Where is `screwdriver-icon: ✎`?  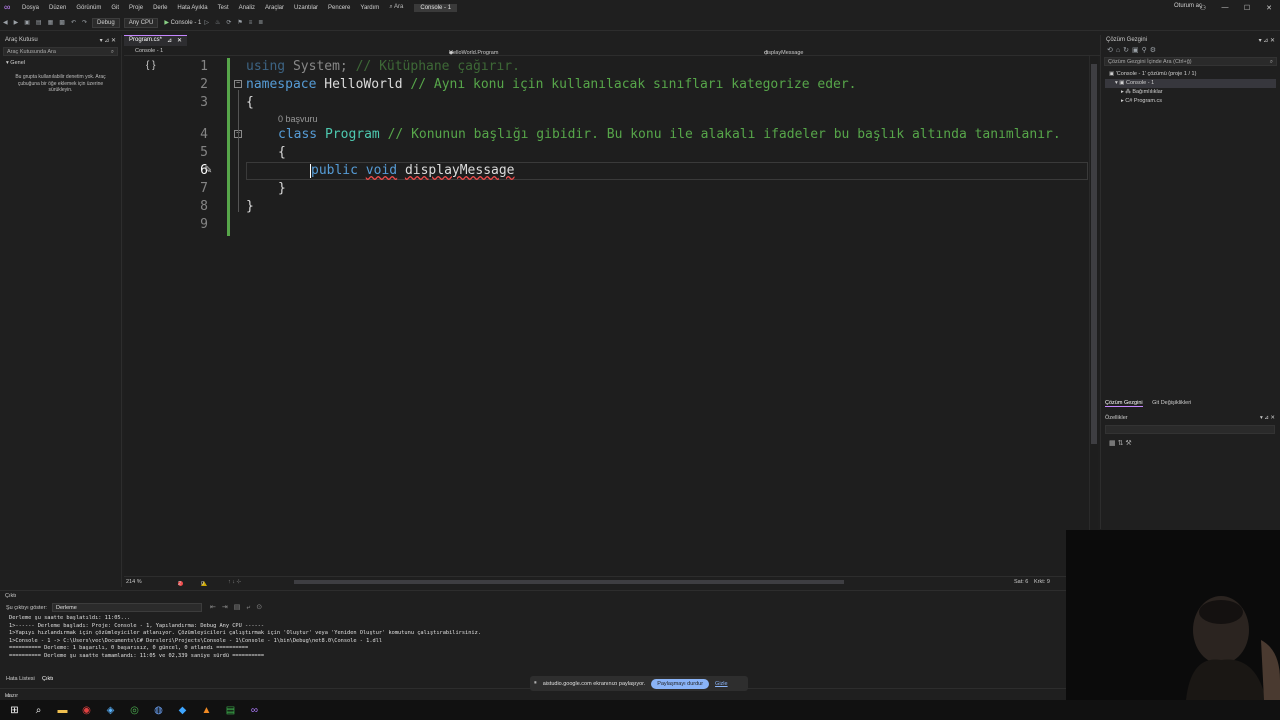
screwdriver-icon: ✎ is located at coordinates (208, 170).